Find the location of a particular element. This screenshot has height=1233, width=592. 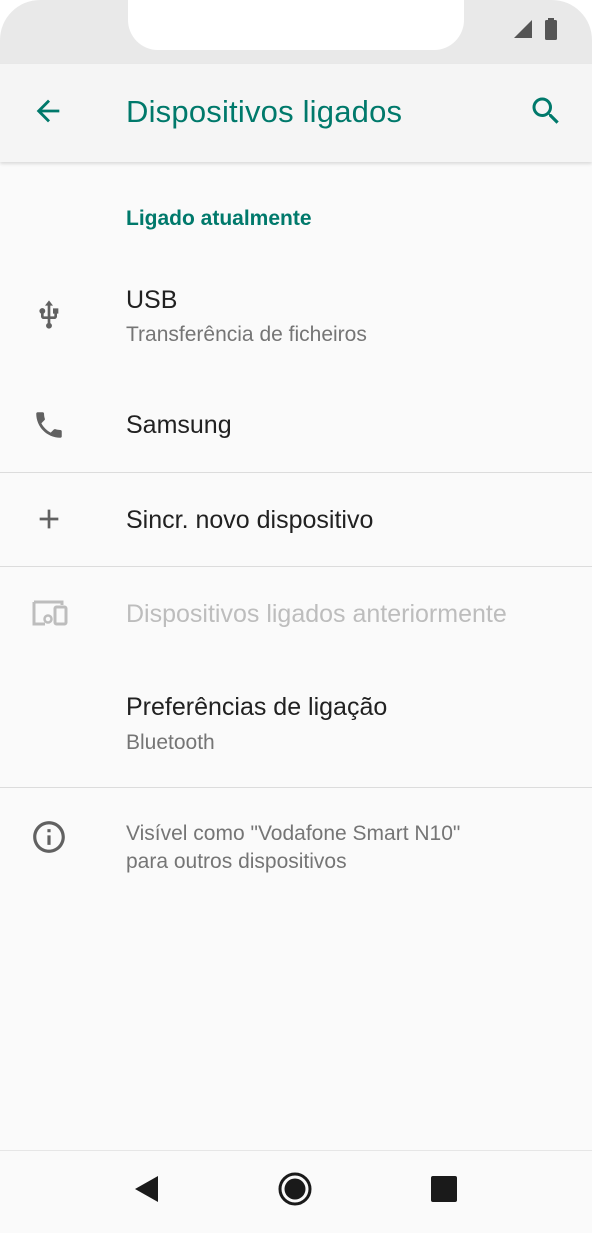

page-title: Dispositivos ligados is located at coordinates (264, 111).